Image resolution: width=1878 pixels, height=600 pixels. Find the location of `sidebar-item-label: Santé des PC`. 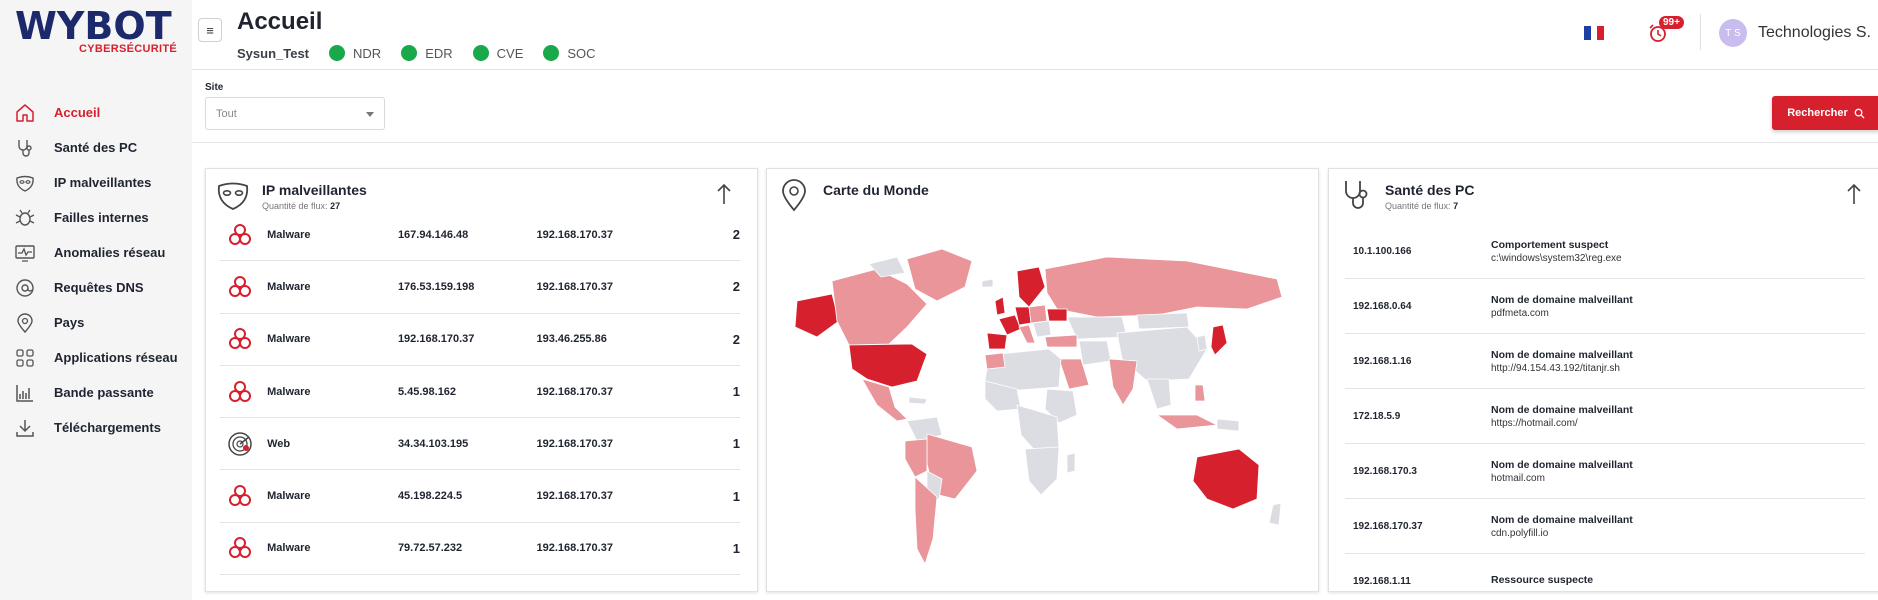

sidebar-item-label: Santé des PC is located at coordinates (96, 147).